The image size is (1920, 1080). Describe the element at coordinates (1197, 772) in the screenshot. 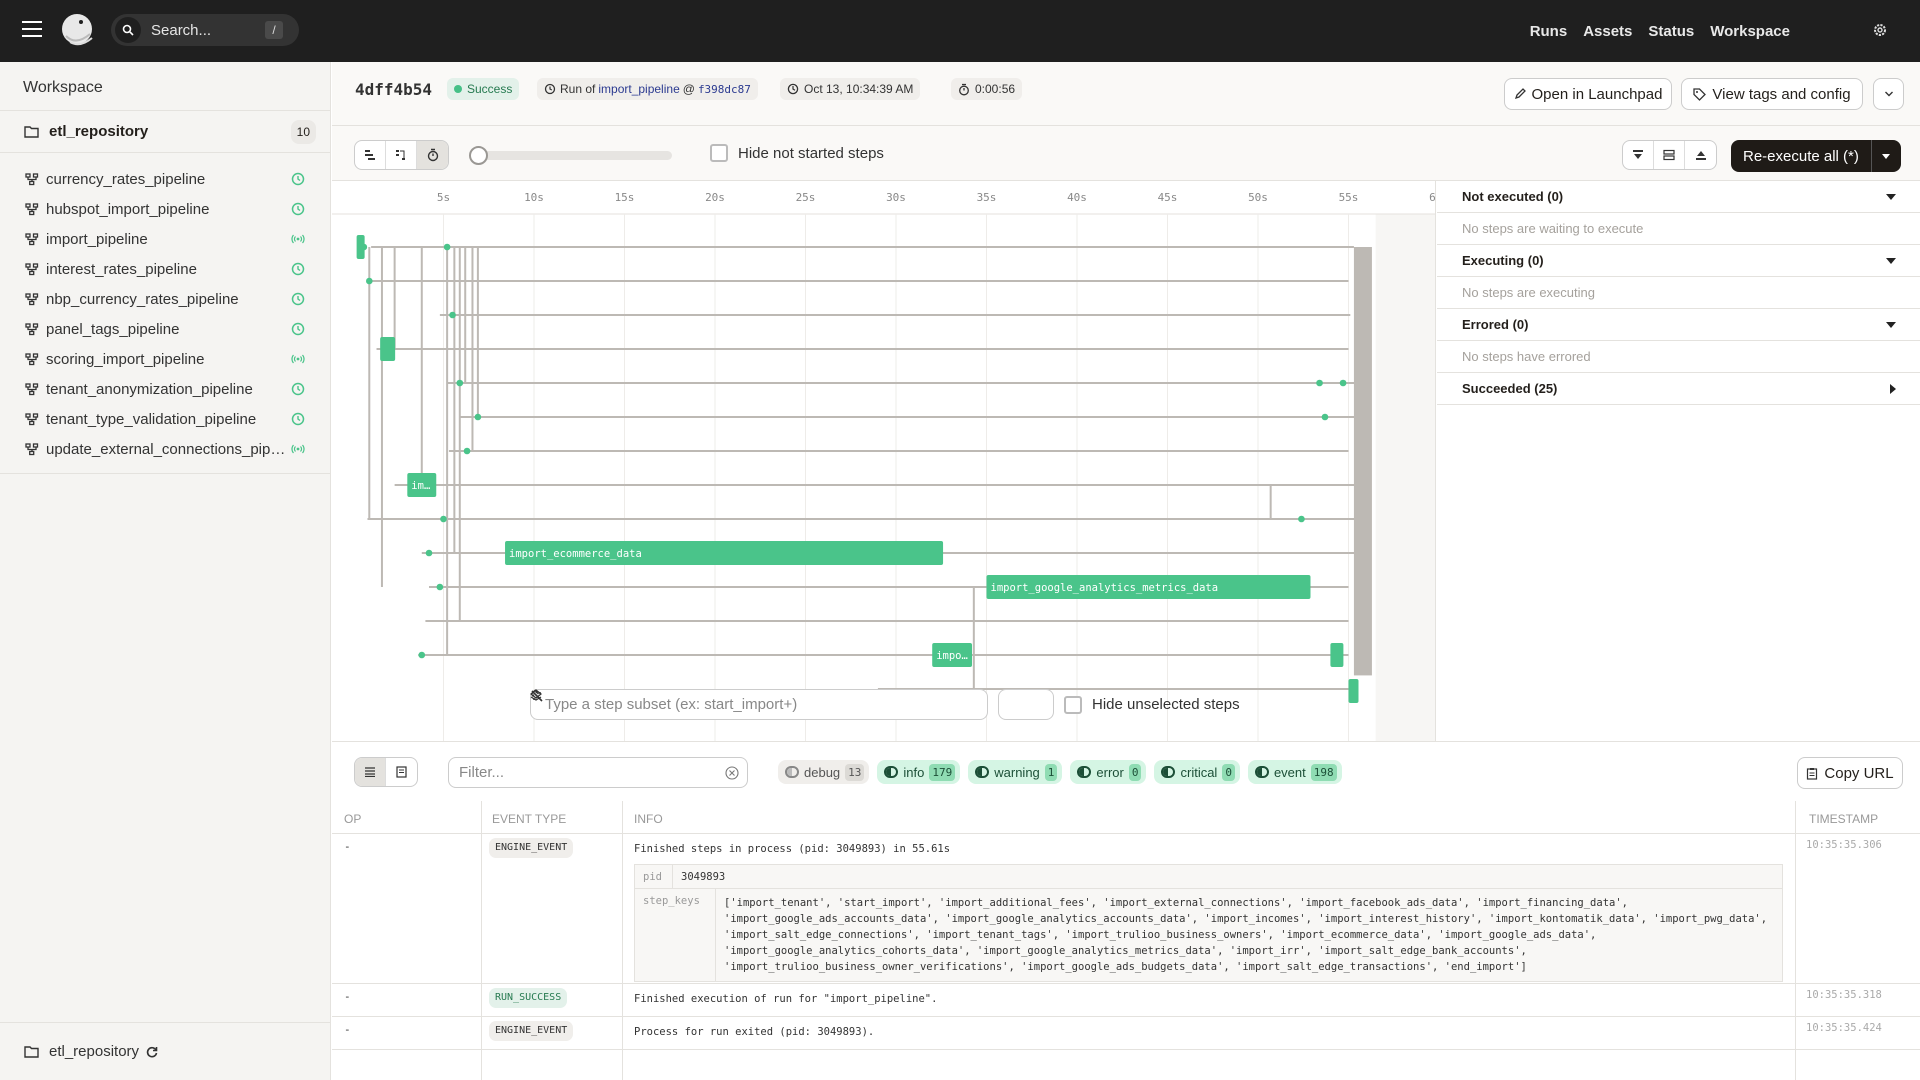

I see `log-level-filter-critical: critical 0` at that location.